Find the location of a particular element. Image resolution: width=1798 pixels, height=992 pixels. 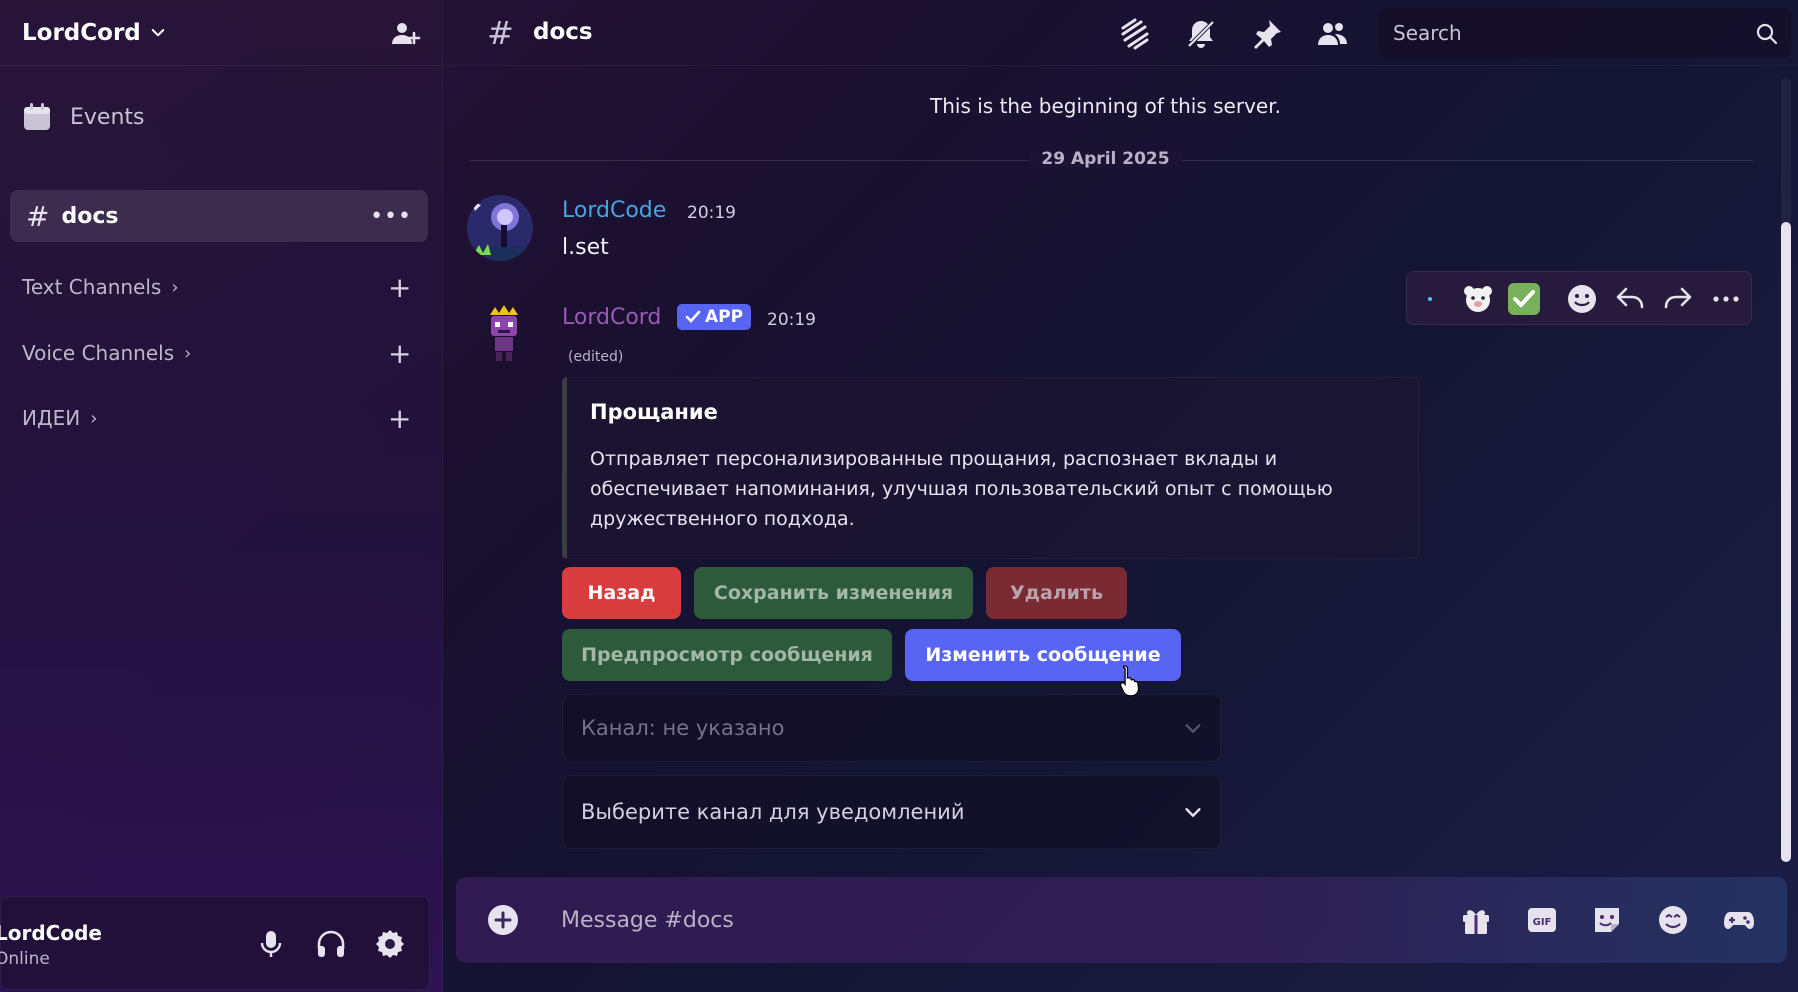

check-icon is located at coordinates (693, 316).